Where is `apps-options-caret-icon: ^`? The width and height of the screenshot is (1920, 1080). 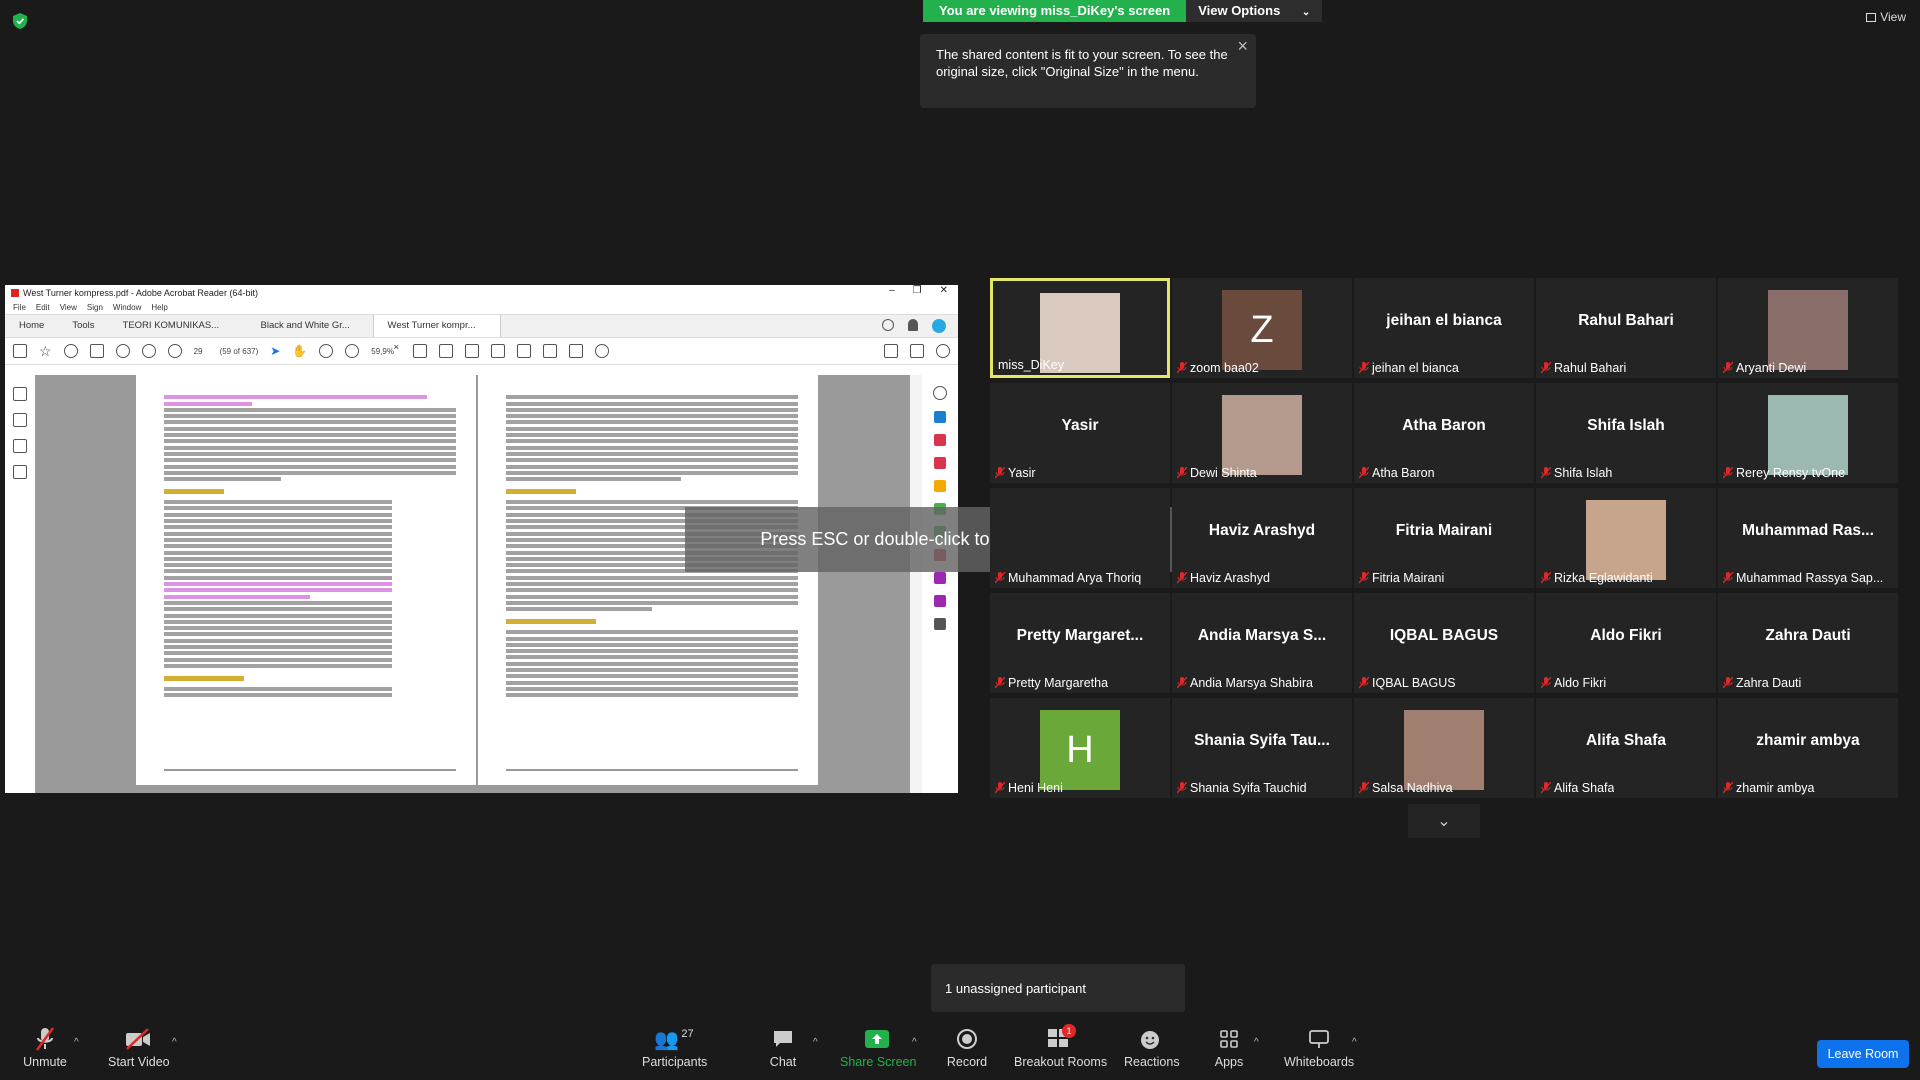 apps-options-caret-icon: ^ is located at coordinates (1256, 1042).